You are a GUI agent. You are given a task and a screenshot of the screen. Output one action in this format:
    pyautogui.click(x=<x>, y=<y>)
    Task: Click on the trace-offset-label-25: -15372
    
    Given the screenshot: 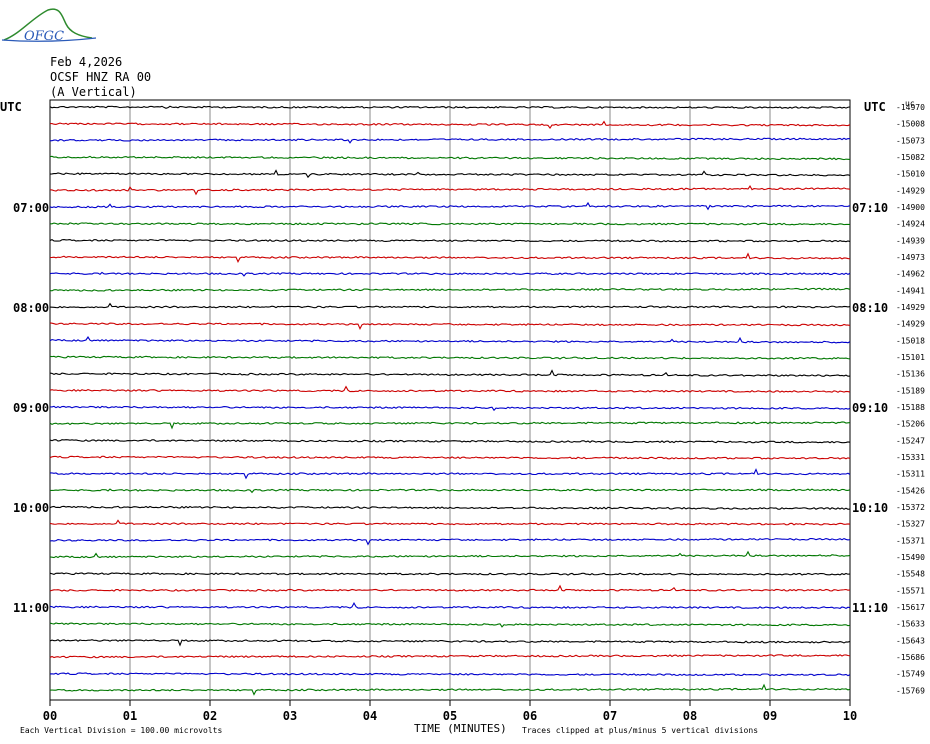 What is the action you would take?
    pyautogui.click(x=910, y=507)
    